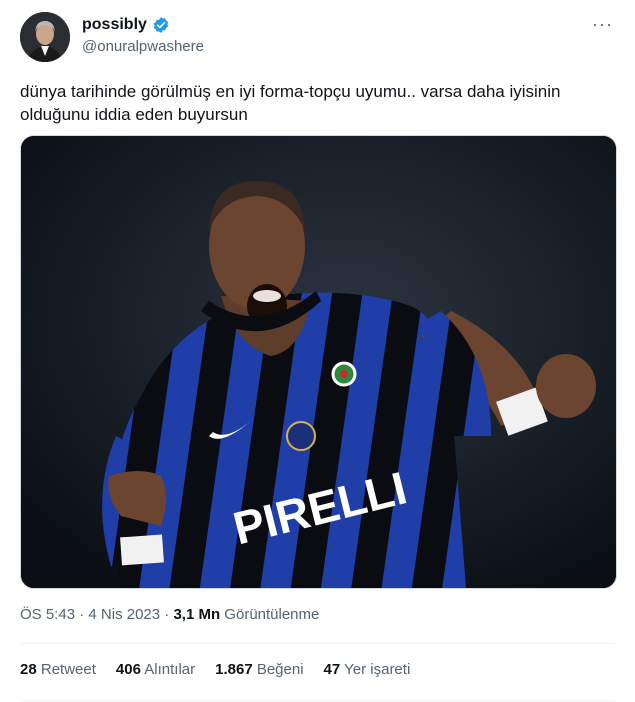 The height and width of the screenshot is (702, 635). I want to click on retweets-count: 28, so click(28, 669).